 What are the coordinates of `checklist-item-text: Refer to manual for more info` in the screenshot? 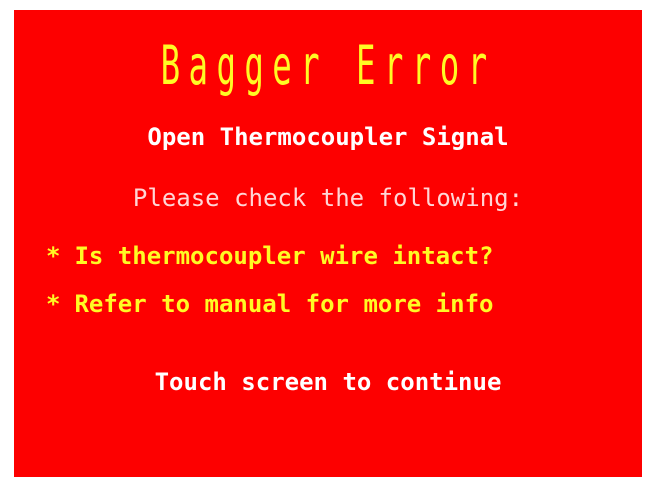 It's located at (284, 304).